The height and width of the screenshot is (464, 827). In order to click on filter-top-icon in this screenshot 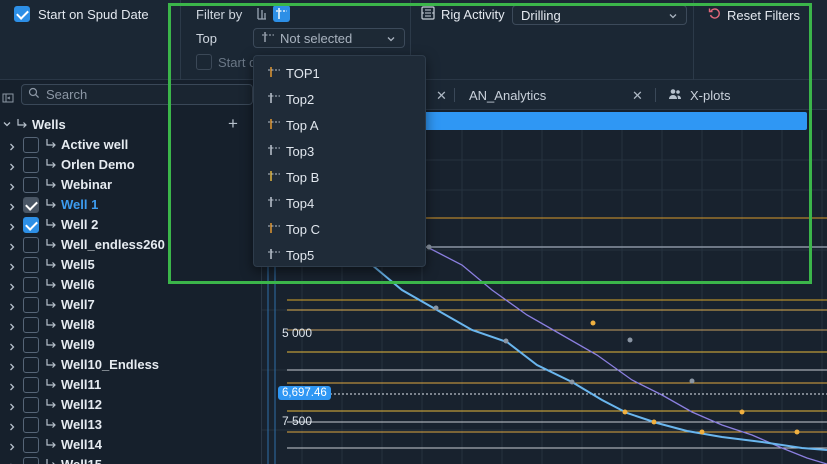, I will do `click(281, 13)`.